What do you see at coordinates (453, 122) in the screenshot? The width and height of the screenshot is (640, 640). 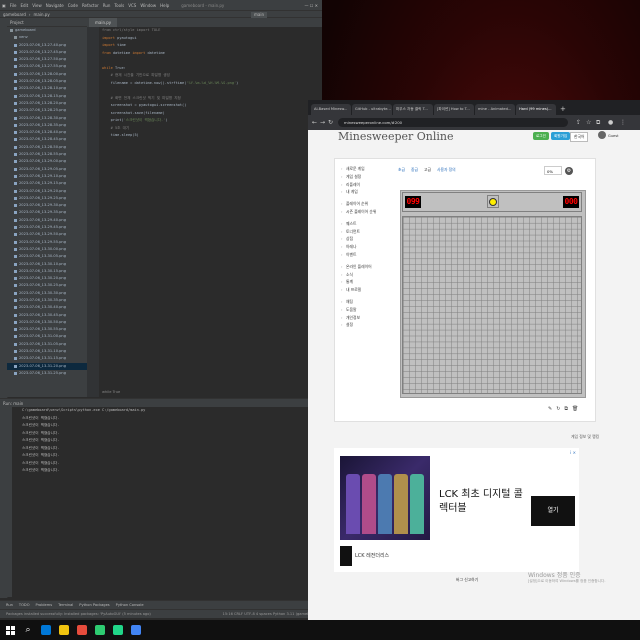 I see `url-input: minesweeperonline.com/#200` at bounding box center [453, 122].